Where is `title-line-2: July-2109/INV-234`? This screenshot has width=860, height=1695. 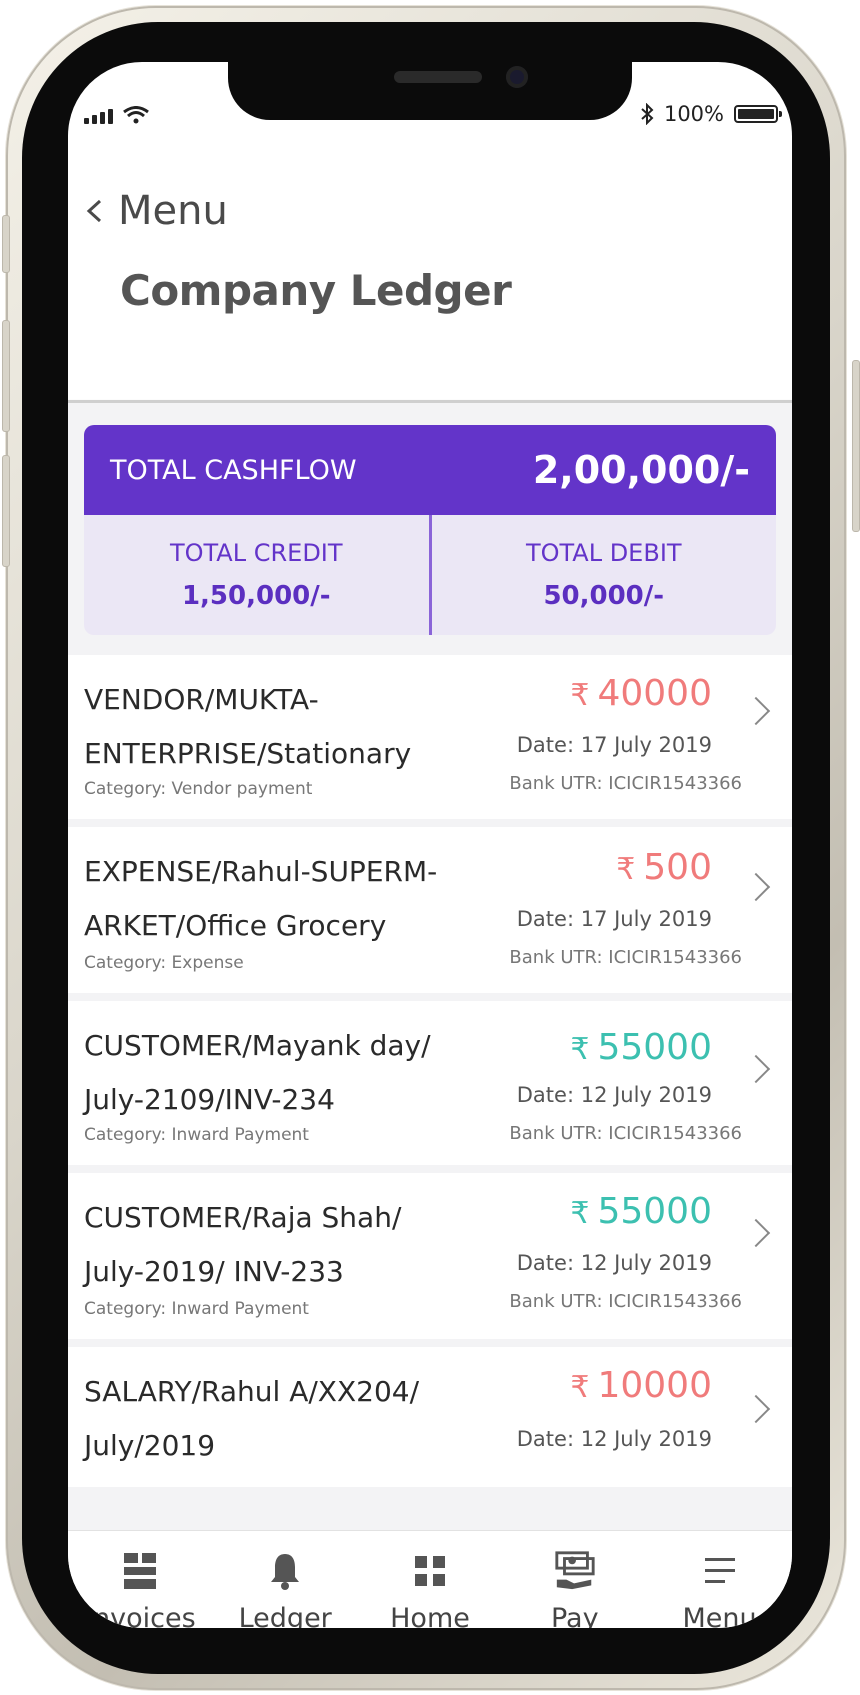 title-line-2: July-2109/INV-234 is located at coordinates (209, 1099).